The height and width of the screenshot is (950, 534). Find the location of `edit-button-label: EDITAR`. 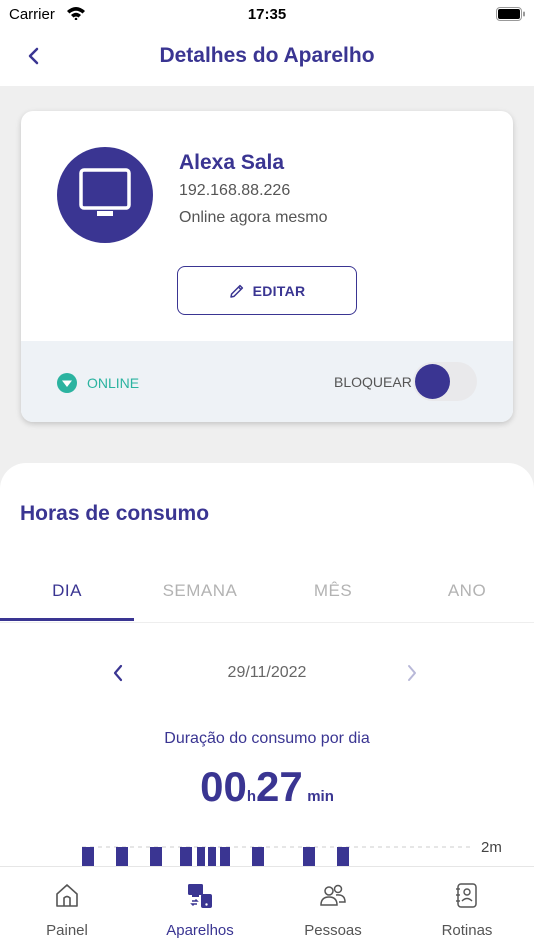

edit-button-label: EDITAR is located at coordinates (279, 290).